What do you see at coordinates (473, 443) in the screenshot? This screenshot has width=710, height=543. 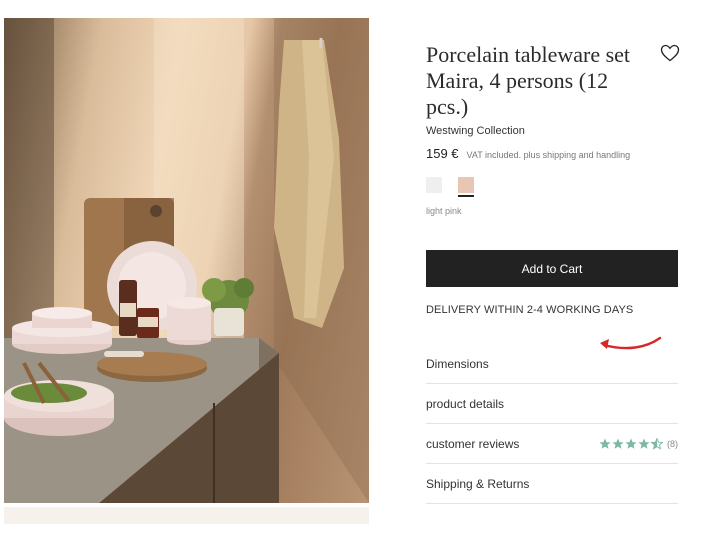 I see `accordion-label: customer reviews` at bounding box center [473, 443].